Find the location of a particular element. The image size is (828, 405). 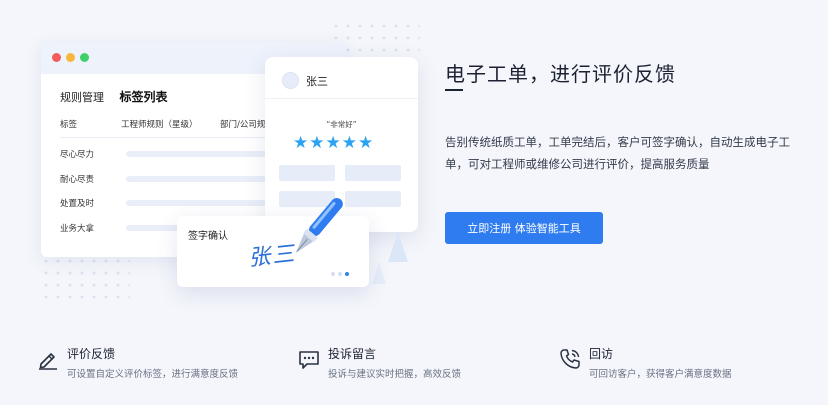

feature-title: 回访 is located at coordinates (601, 354).